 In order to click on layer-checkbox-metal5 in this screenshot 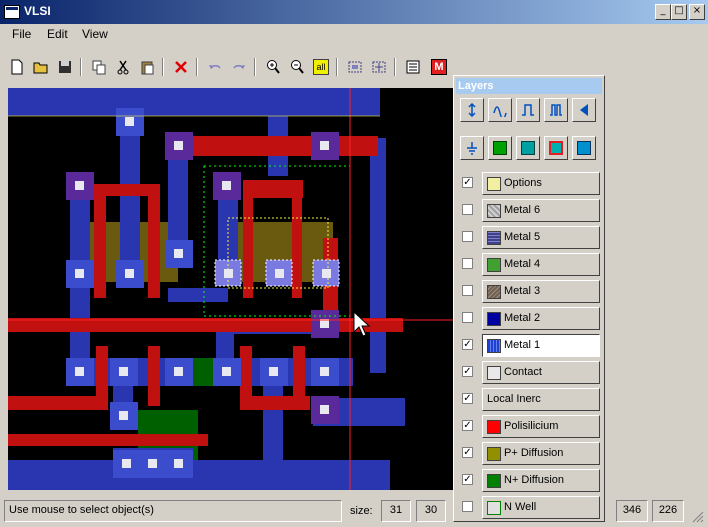, I will do `click(467, 236)`.